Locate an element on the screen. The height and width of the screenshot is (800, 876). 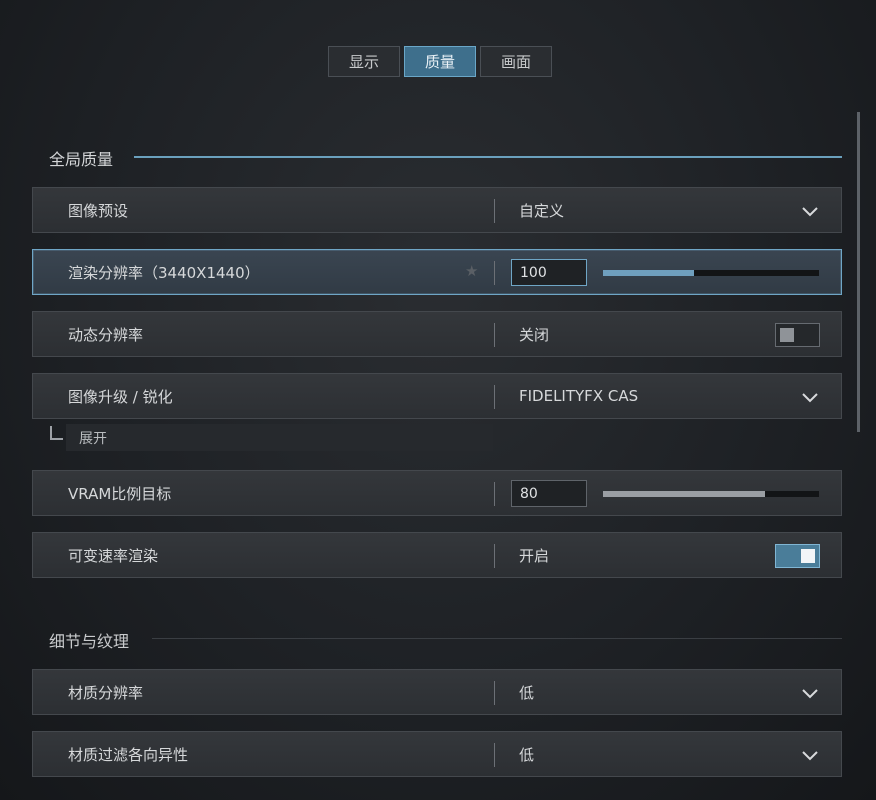
star-icon: ★ is located at coordinates (471, 271).